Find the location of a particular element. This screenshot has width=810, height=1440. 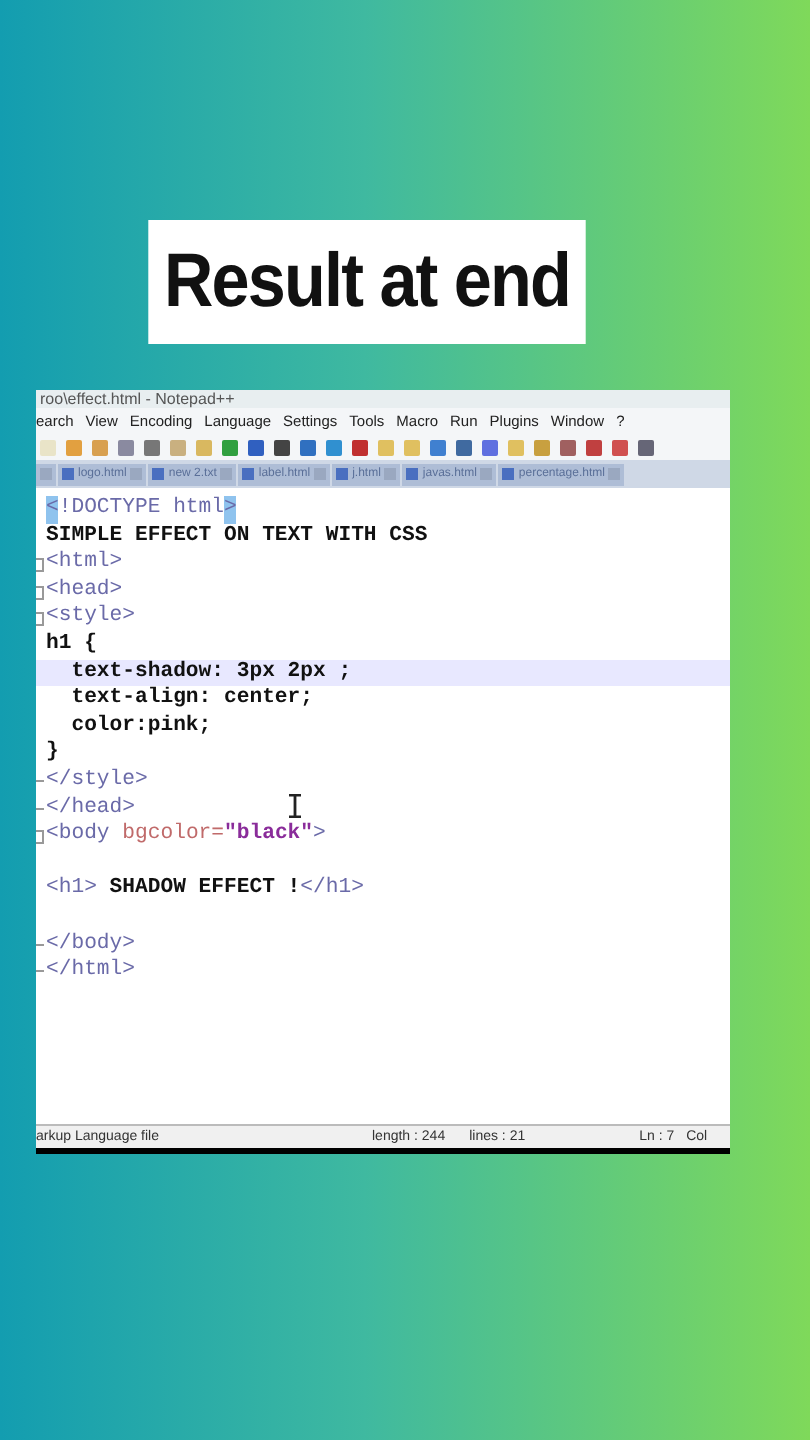

code-line: <h1> SHADOW EFFECT !</h1> is located at coordinates (205, 890).